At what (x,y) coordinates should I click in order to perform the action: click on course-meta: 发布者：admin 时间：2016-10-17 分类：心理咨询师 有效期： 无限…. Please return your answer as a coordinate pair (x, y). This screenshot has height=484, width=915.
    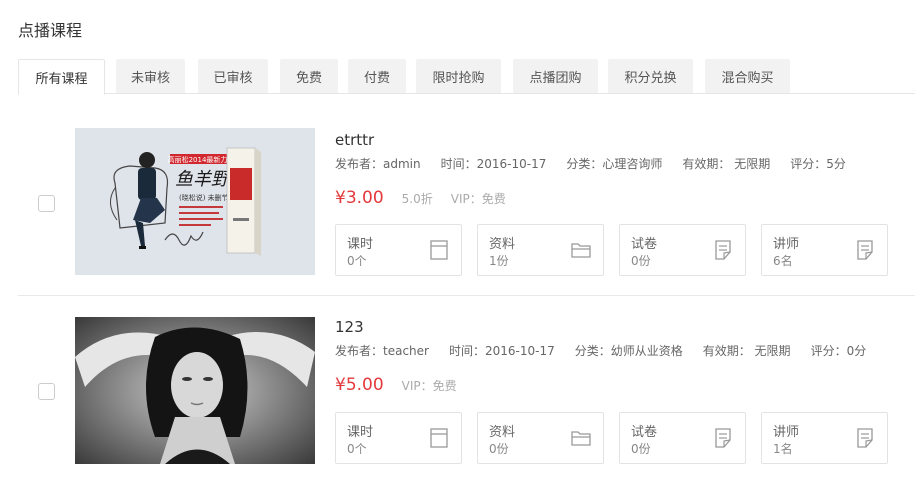
    Looking at the image, I should click on (600, 163).